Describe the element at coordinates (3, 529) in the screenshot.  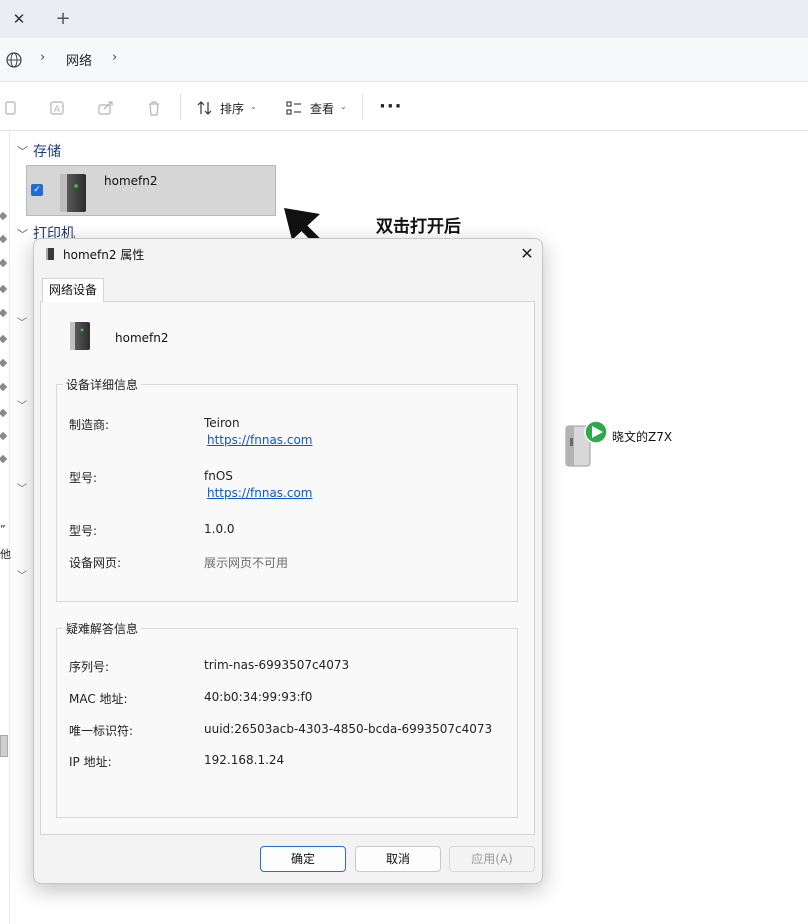
I see `nav-text-fragment: ”` at that location.